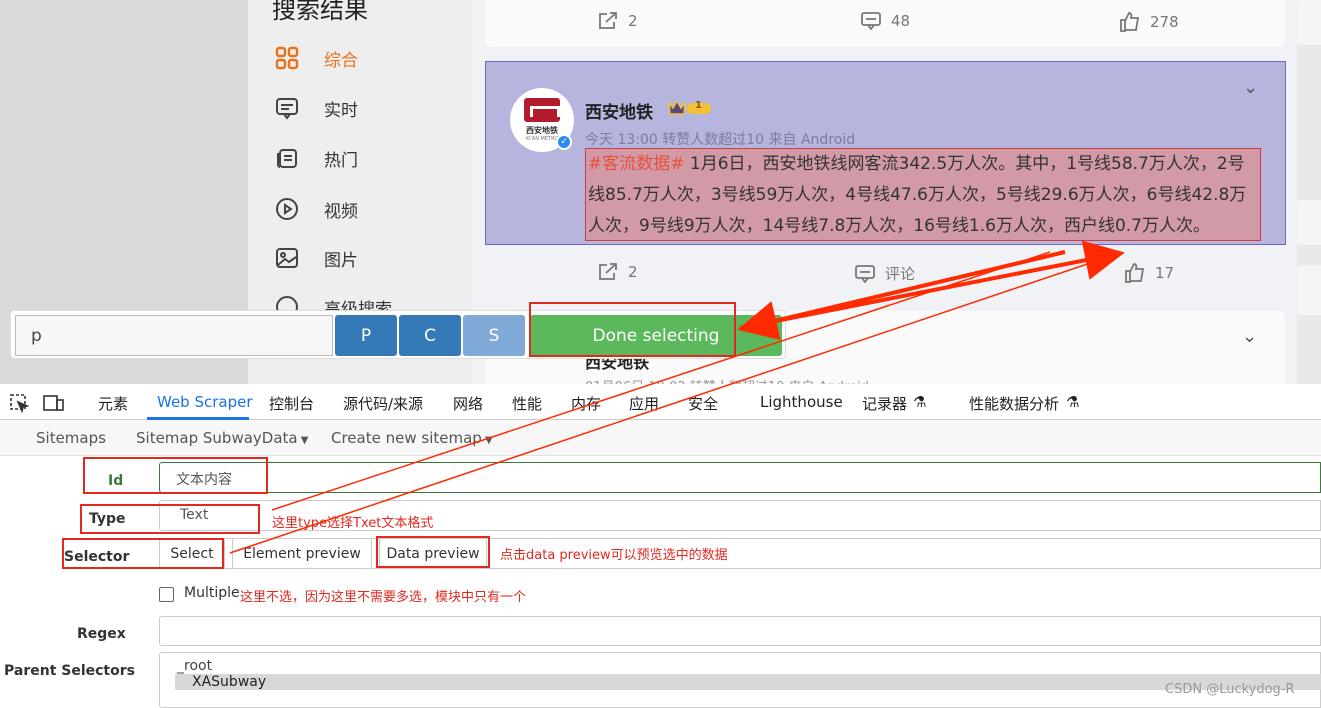 This screenshot has height=708, width=1321. I want to click on avatar-caption: 西安地铁, so click(542, 130).